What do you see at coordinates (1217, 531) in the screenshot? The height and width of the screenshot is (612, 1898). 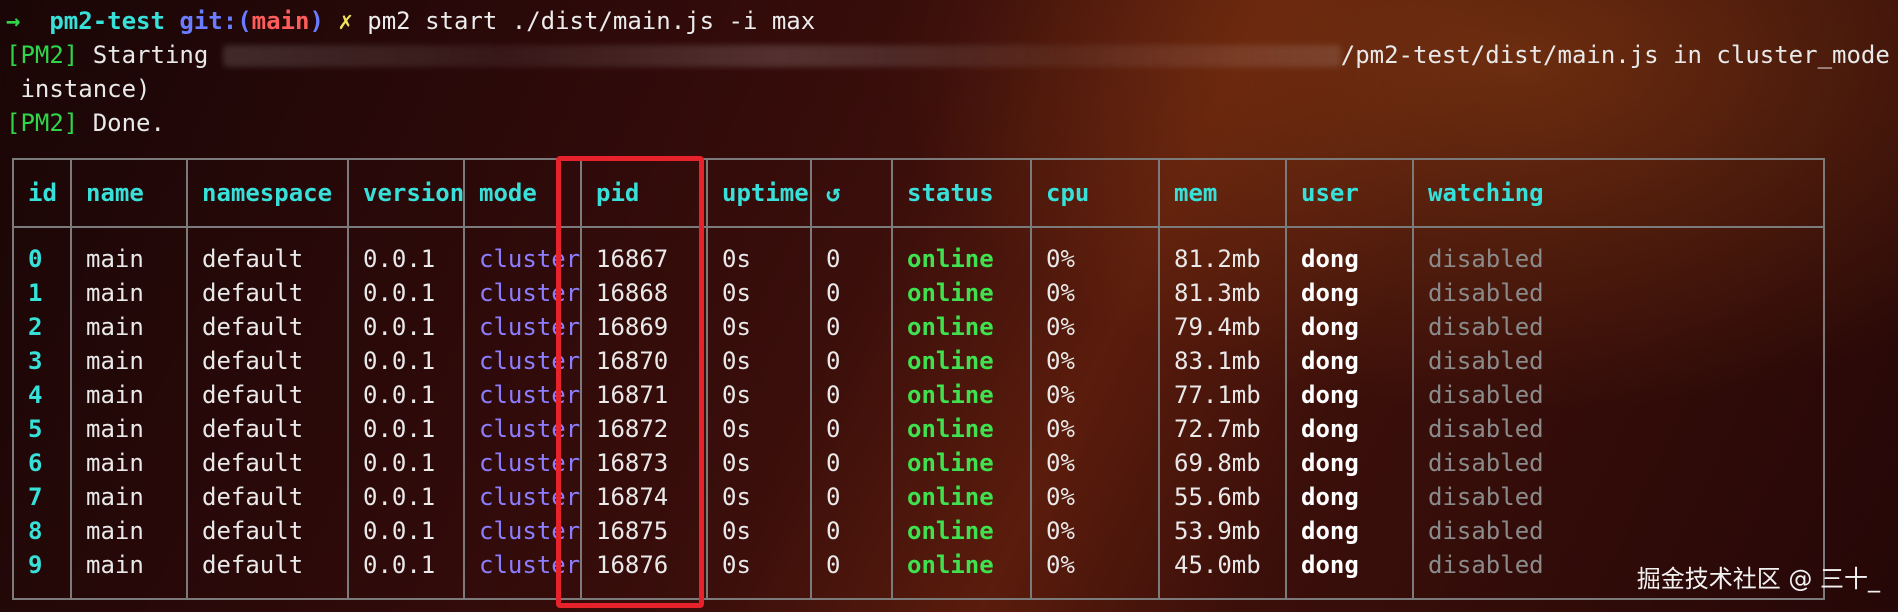 I see `cell-mem: 53.9mb` at bounding box center [1217, 531].